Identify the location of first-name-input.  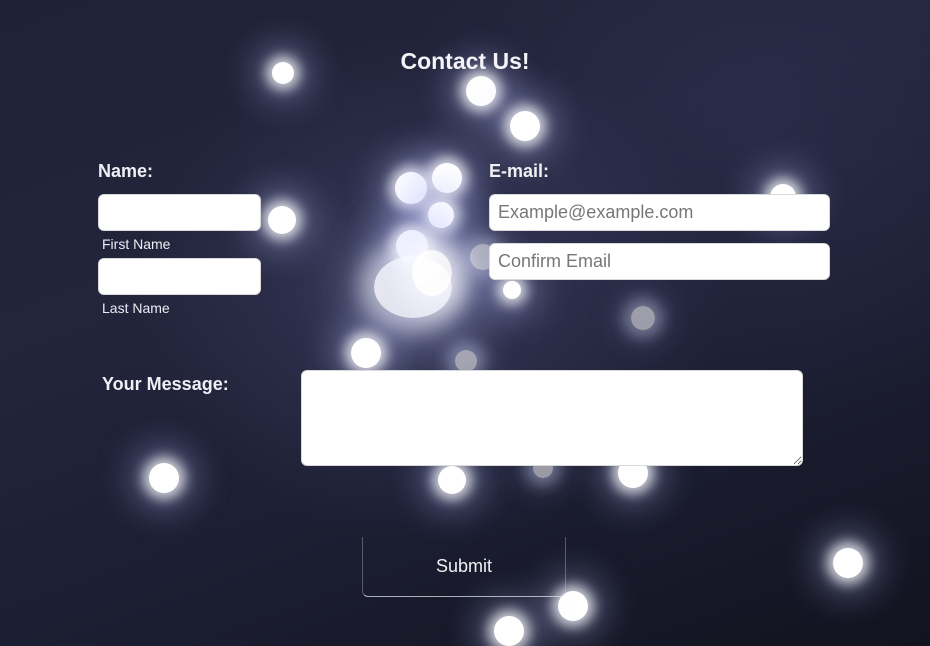
(179, 212).